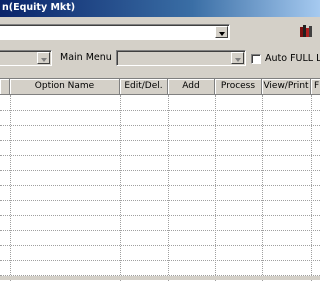 The width and height of the screenshot is (320, 281). Describe the element at coordinates (86, 57) in the screenshot. I see `main-menu-label: Main Menu` at that location.